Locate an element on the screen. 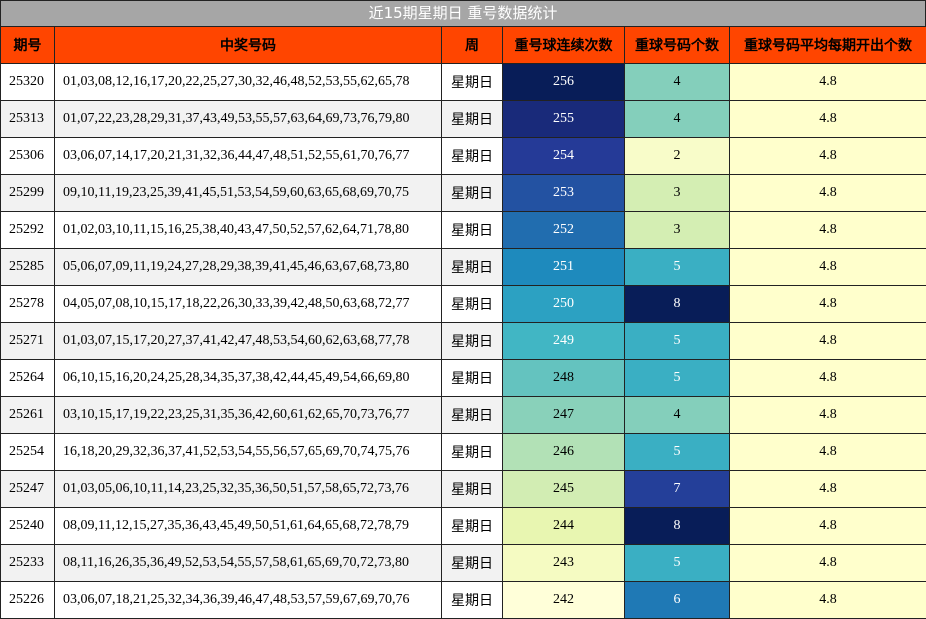 Image resolution: width=926 pixels, height=619 pixels. cell-streak: 251 is located at coordinates (563, 267).